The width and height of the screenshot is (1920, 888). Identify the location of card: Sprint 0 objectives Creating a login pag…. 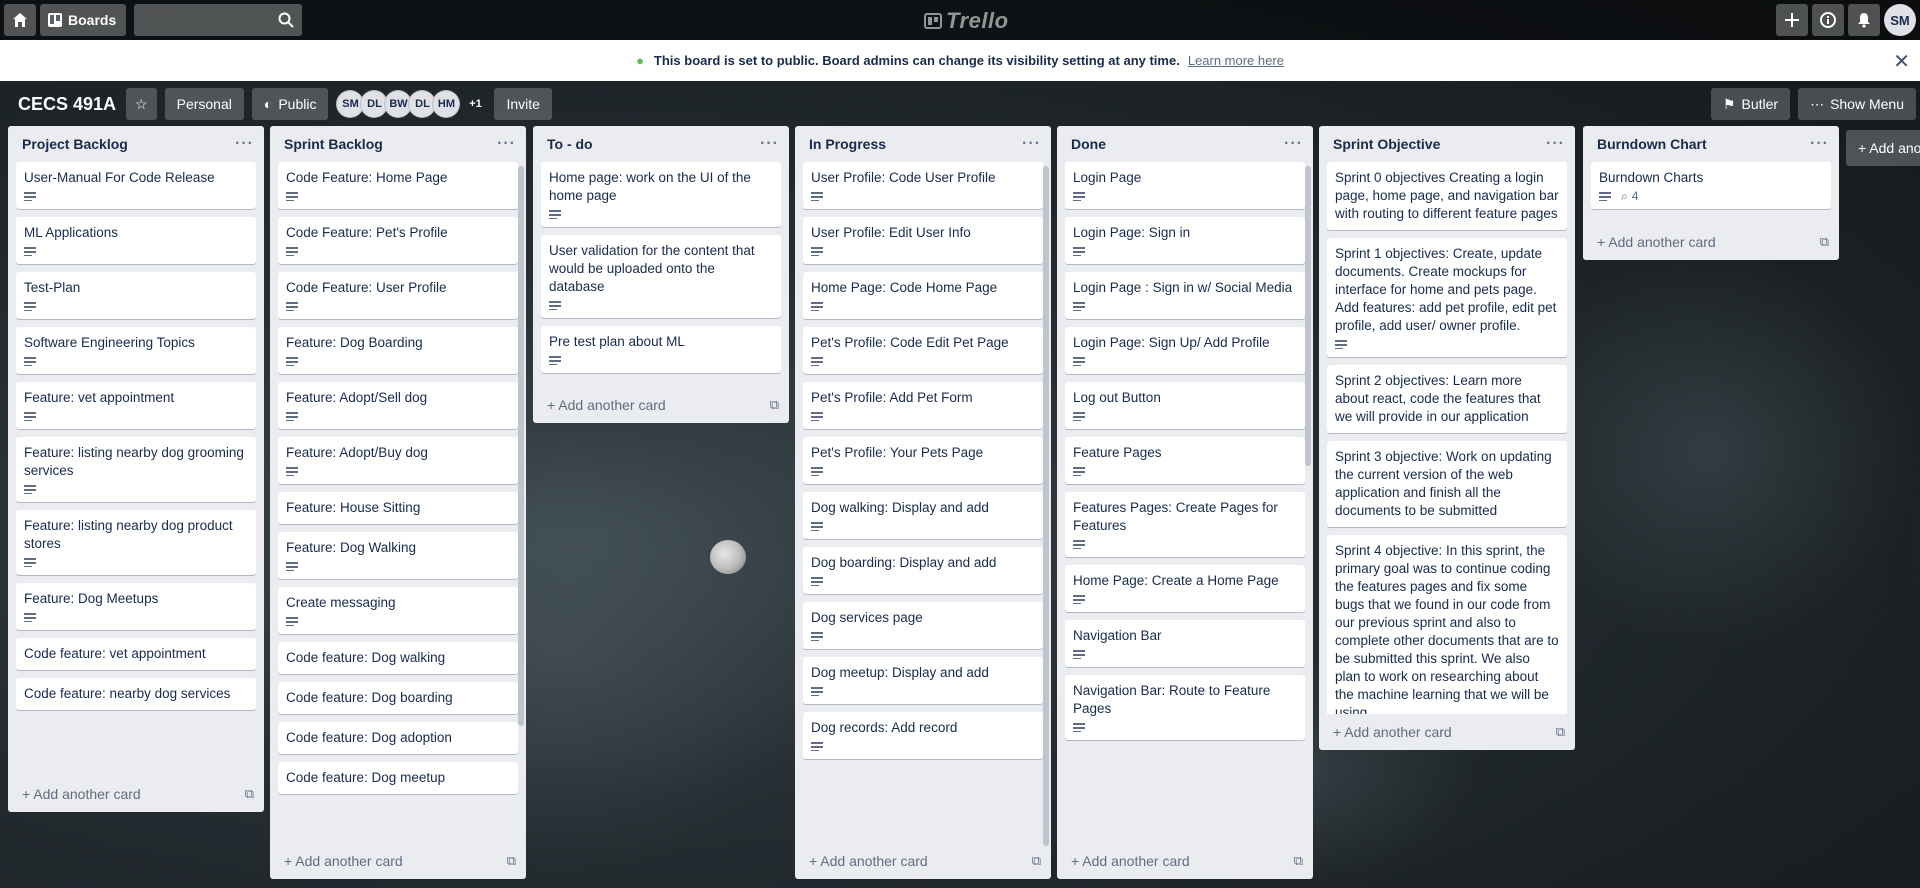
(1447, 196).